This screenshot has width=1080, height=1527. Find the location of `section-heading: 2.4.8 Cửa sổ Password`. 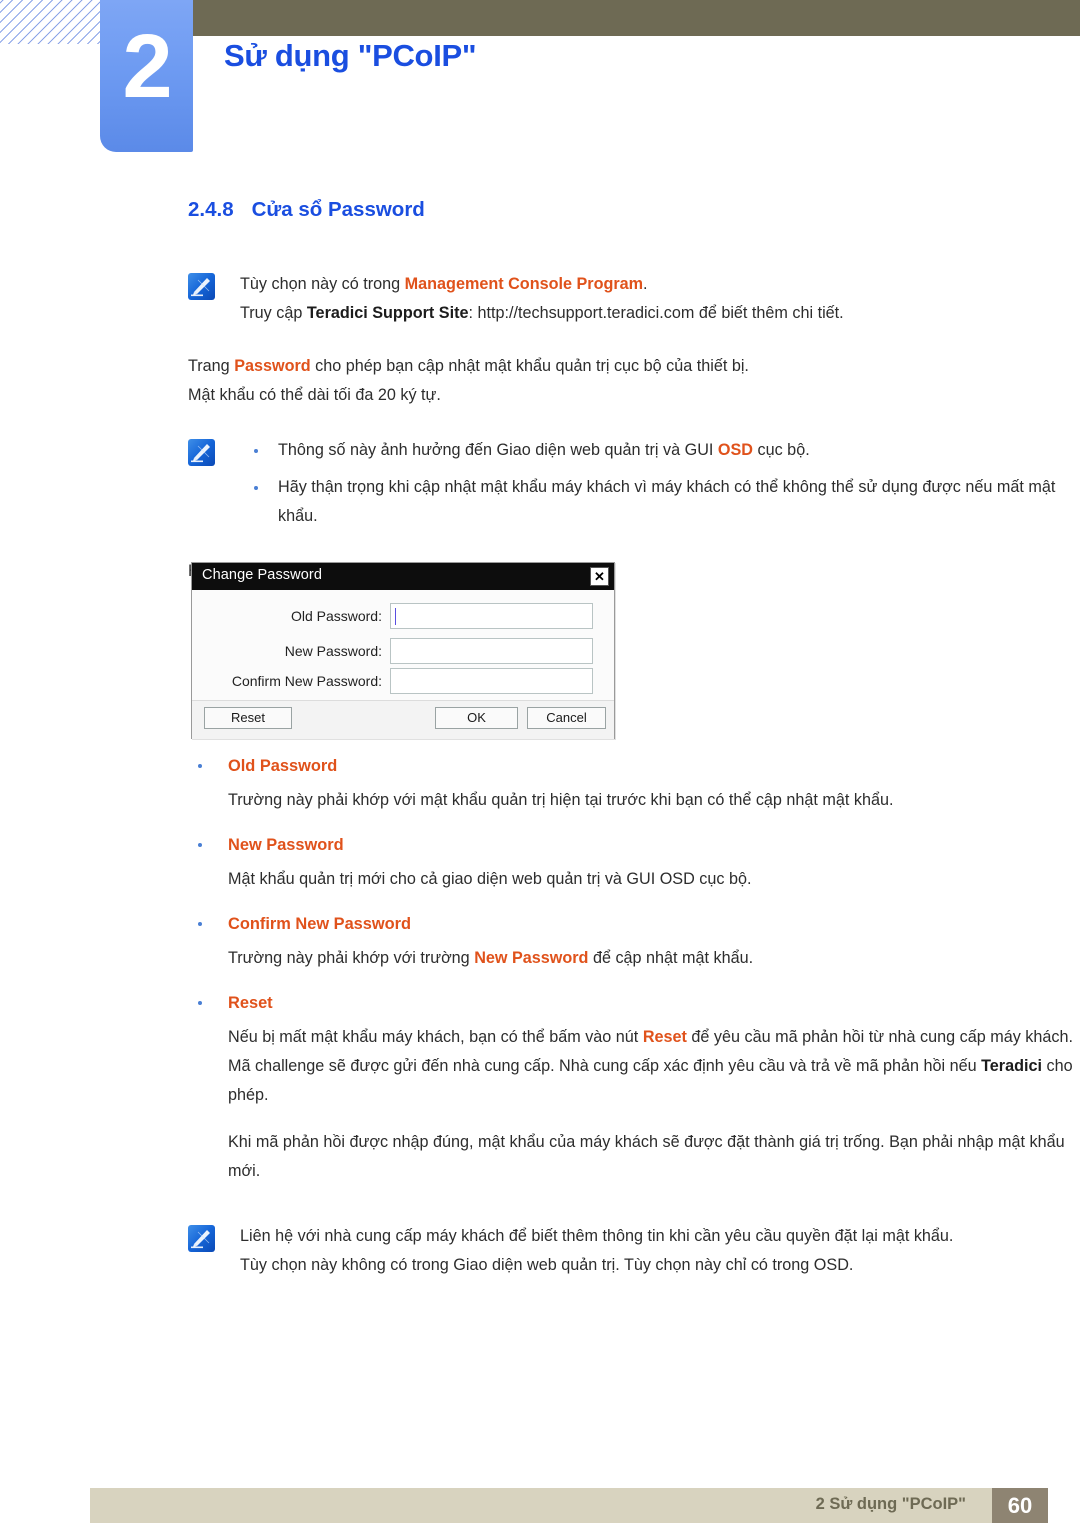

section-heading: 2.4.8 Cửa sổ Password is located at coordinates (634, 210).